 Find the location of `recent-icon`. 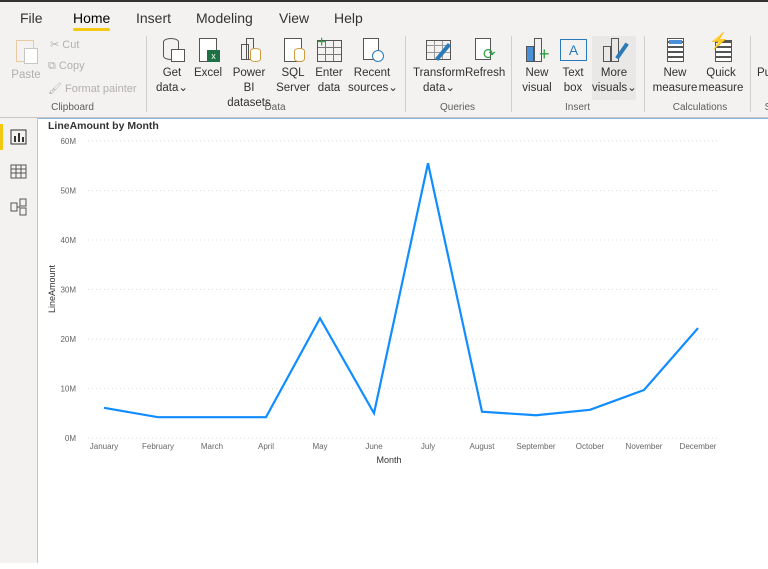

recent-icon is located at coordinates (372, 50).